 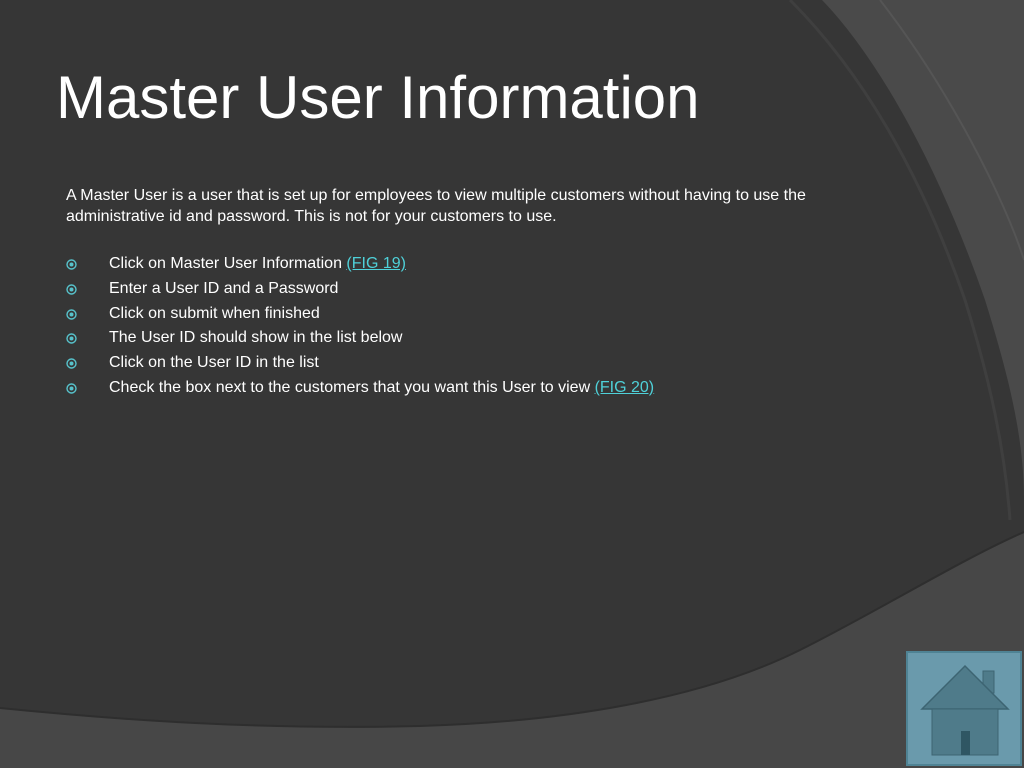 What do you see at coordinates (476, 365) in the screenshot?
I see `list-item: Click on the User ID in the list` at bounding box center [476, 365].